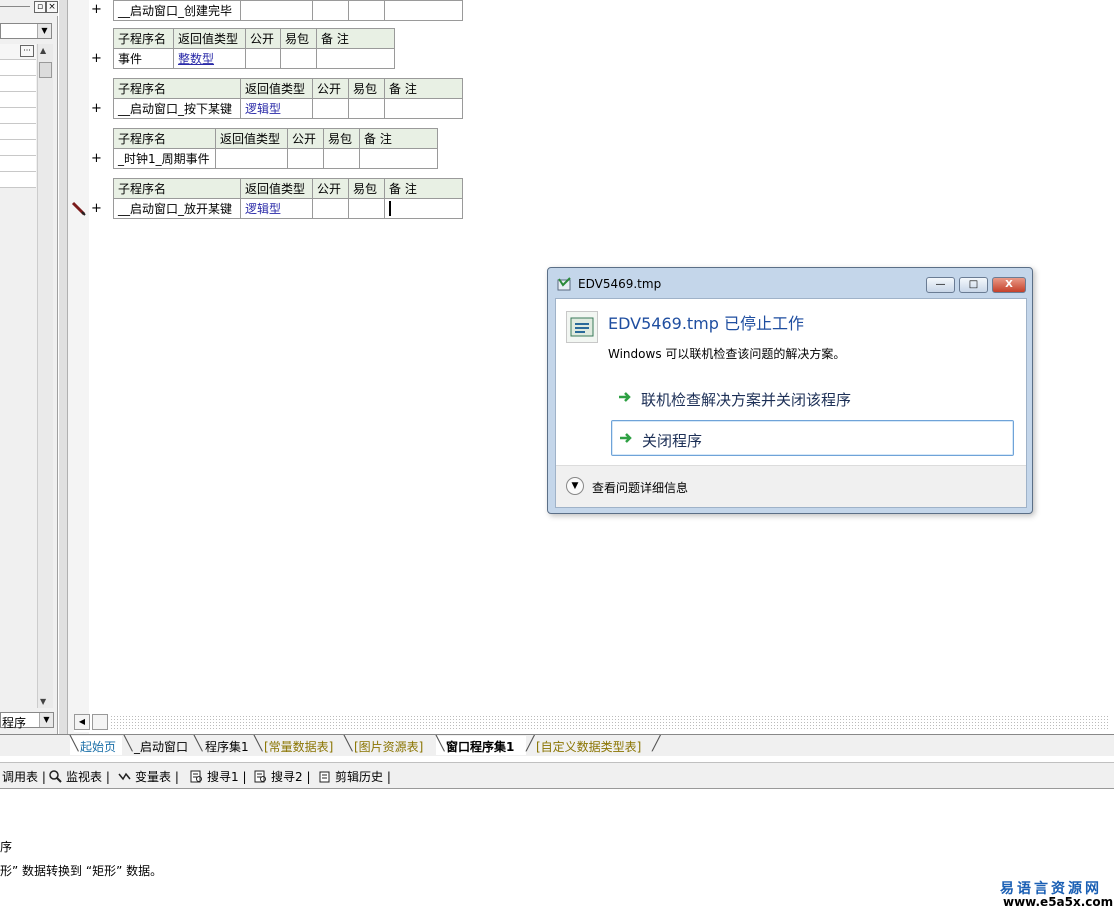  Describe the element at coordinates (52, 7) in the screenshot. I see `close-icon: ×` at that location.